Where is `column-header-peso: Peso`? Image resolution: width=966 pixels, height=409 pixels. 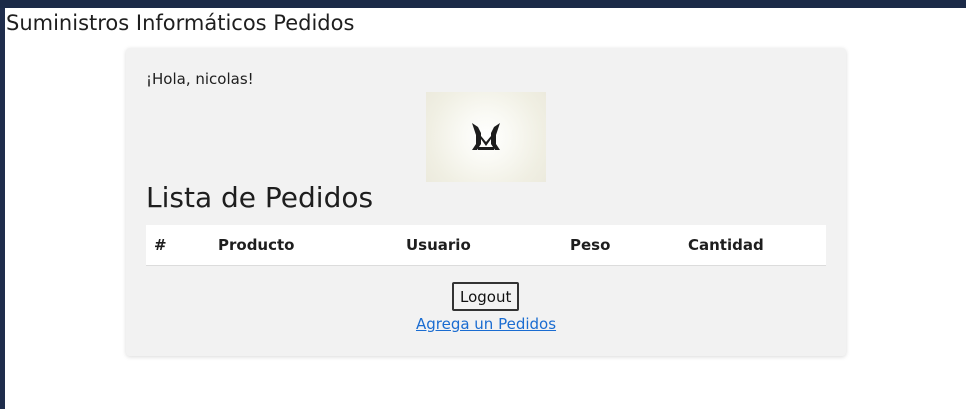
column-header-peso: Peso is located at coordinates (590, 245).